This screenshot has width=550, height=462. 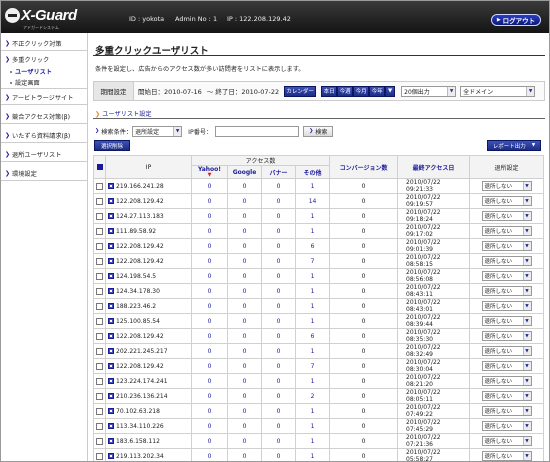 What do you see at coordinates (434, 276) in the screenshot?
I see `last-access-time: 2010/07/22 08:56:08` at bounding box center [434, 276].